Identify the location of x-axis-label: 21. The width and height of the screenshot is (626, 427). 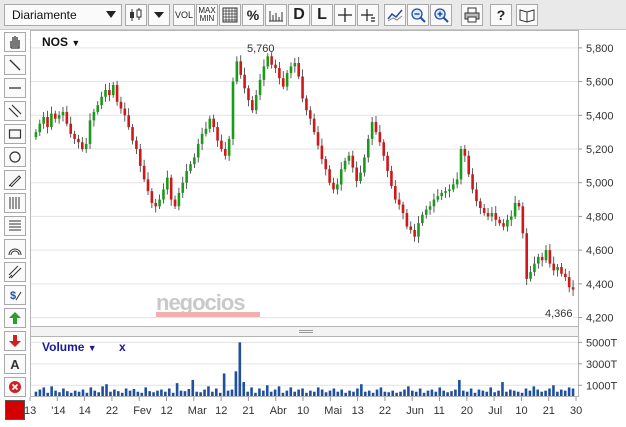
(549, 411).